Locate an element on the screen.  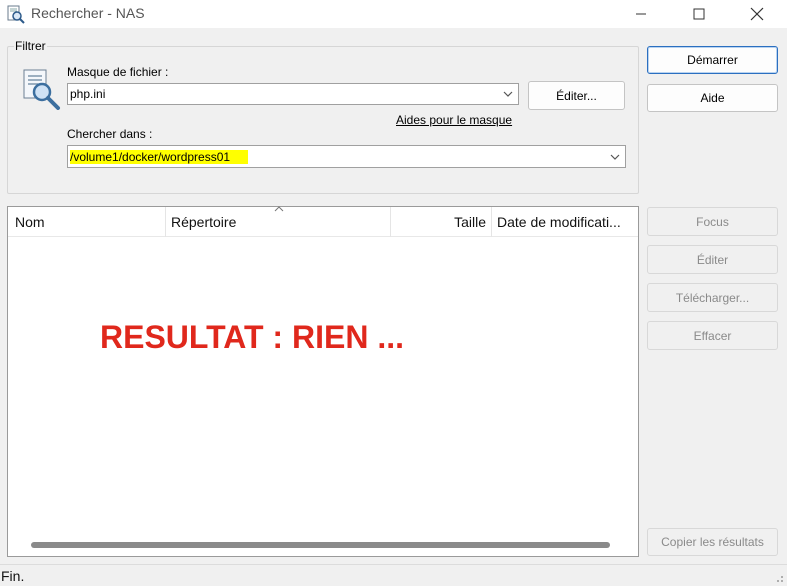
maximize-button is located at coordinates (699, 14).